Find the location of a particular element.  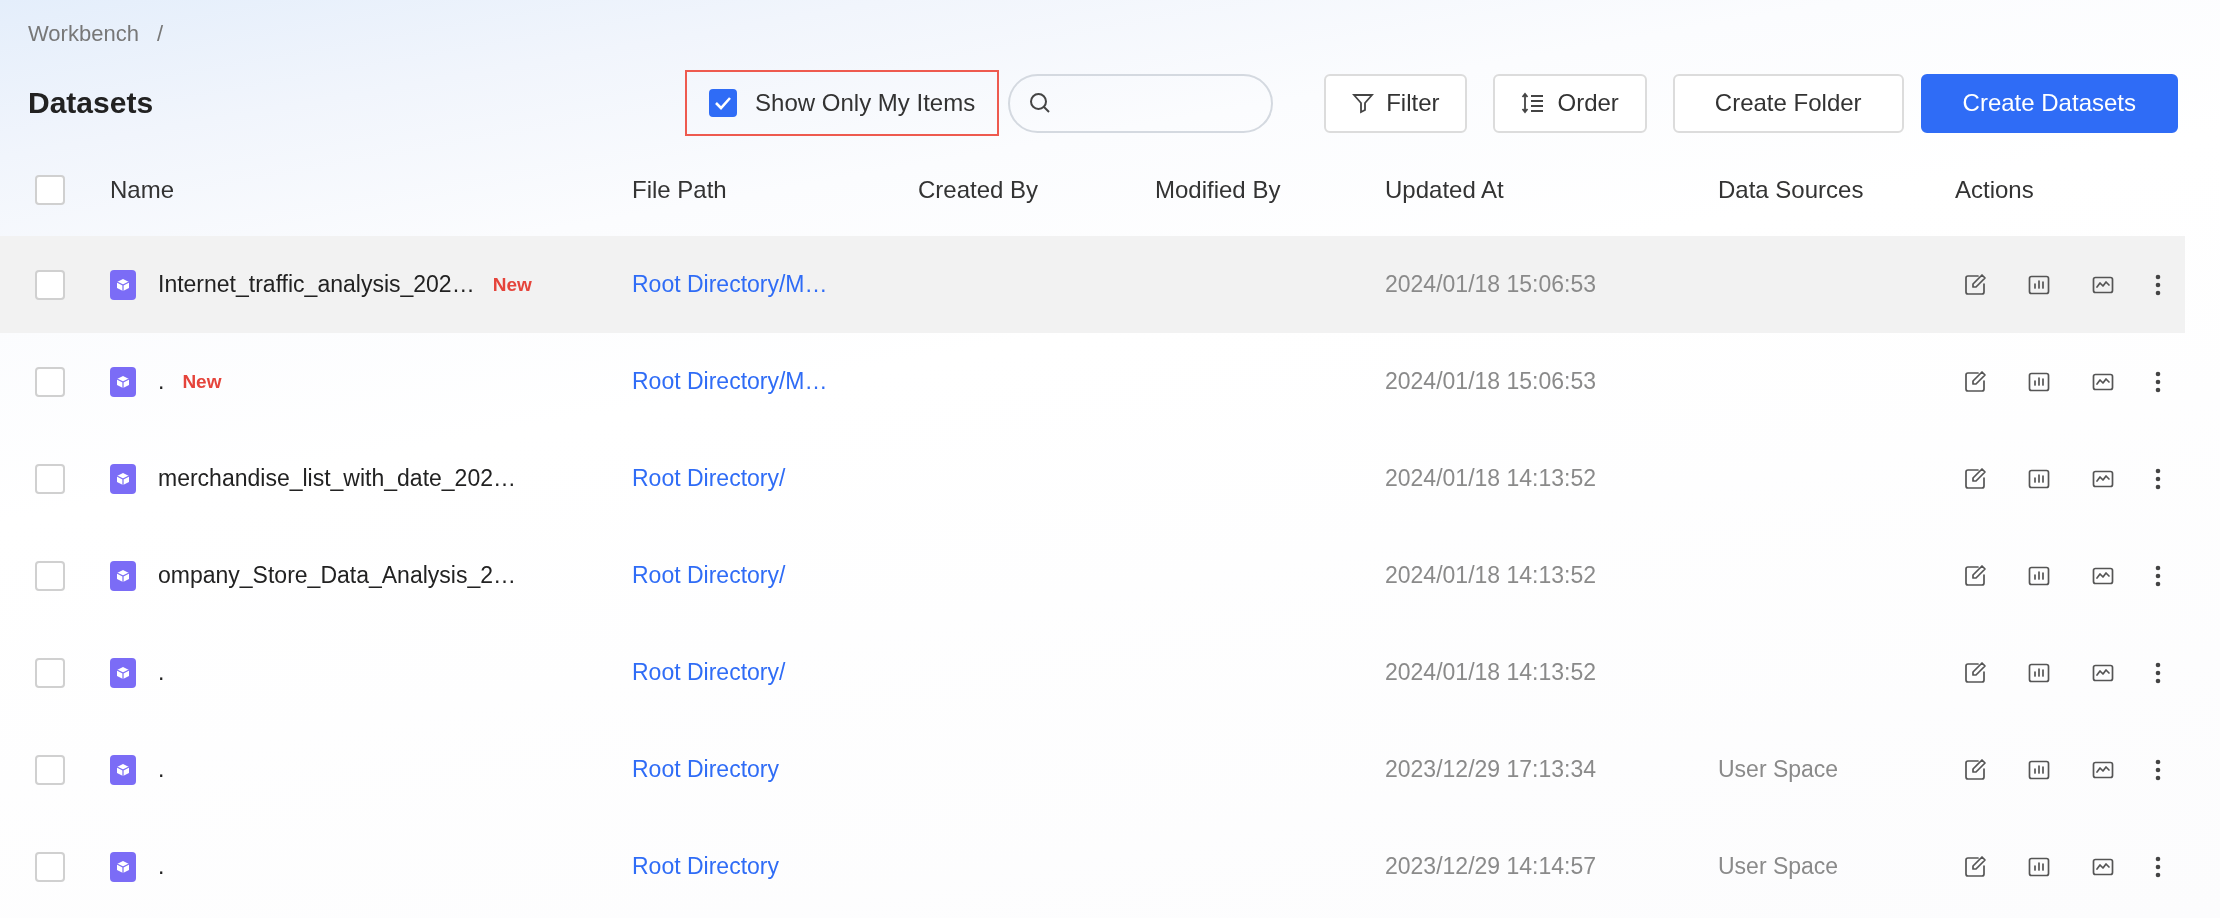

search-field is located at coordinates (1141, 103).